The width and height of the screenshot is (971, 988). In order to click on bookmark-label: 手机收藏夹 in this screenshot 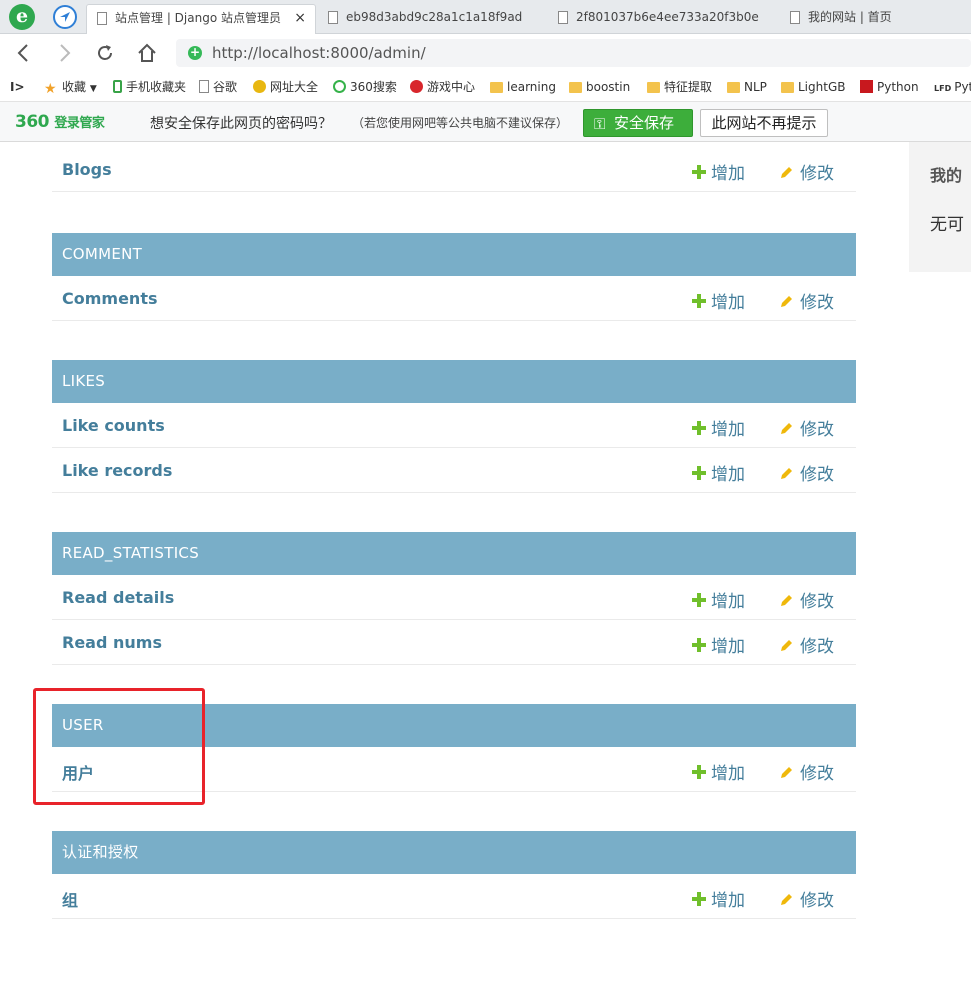, I will do `click(156, 87)`.